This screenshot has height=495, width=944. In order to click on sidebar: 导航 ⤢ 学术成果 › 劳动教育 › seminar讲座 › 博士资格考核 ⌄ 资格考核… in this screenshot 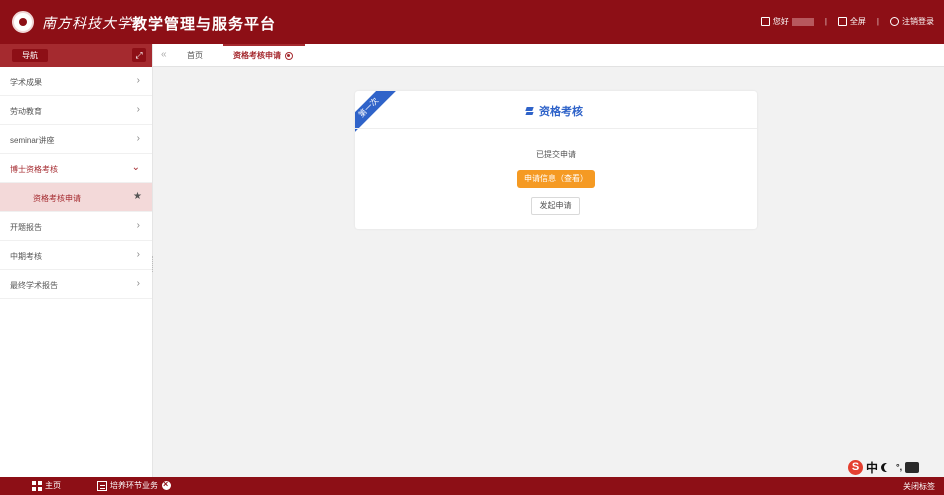, I will do `click(76, 260)`.